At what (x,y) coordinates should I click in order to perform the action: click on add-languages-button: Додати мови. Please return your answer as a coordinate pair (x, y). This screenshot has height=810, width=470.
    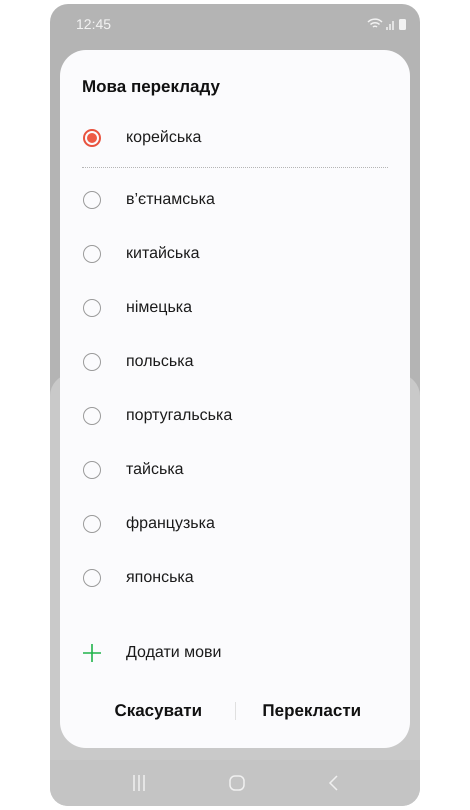
    Looking at the image, I should click on (235, 653).